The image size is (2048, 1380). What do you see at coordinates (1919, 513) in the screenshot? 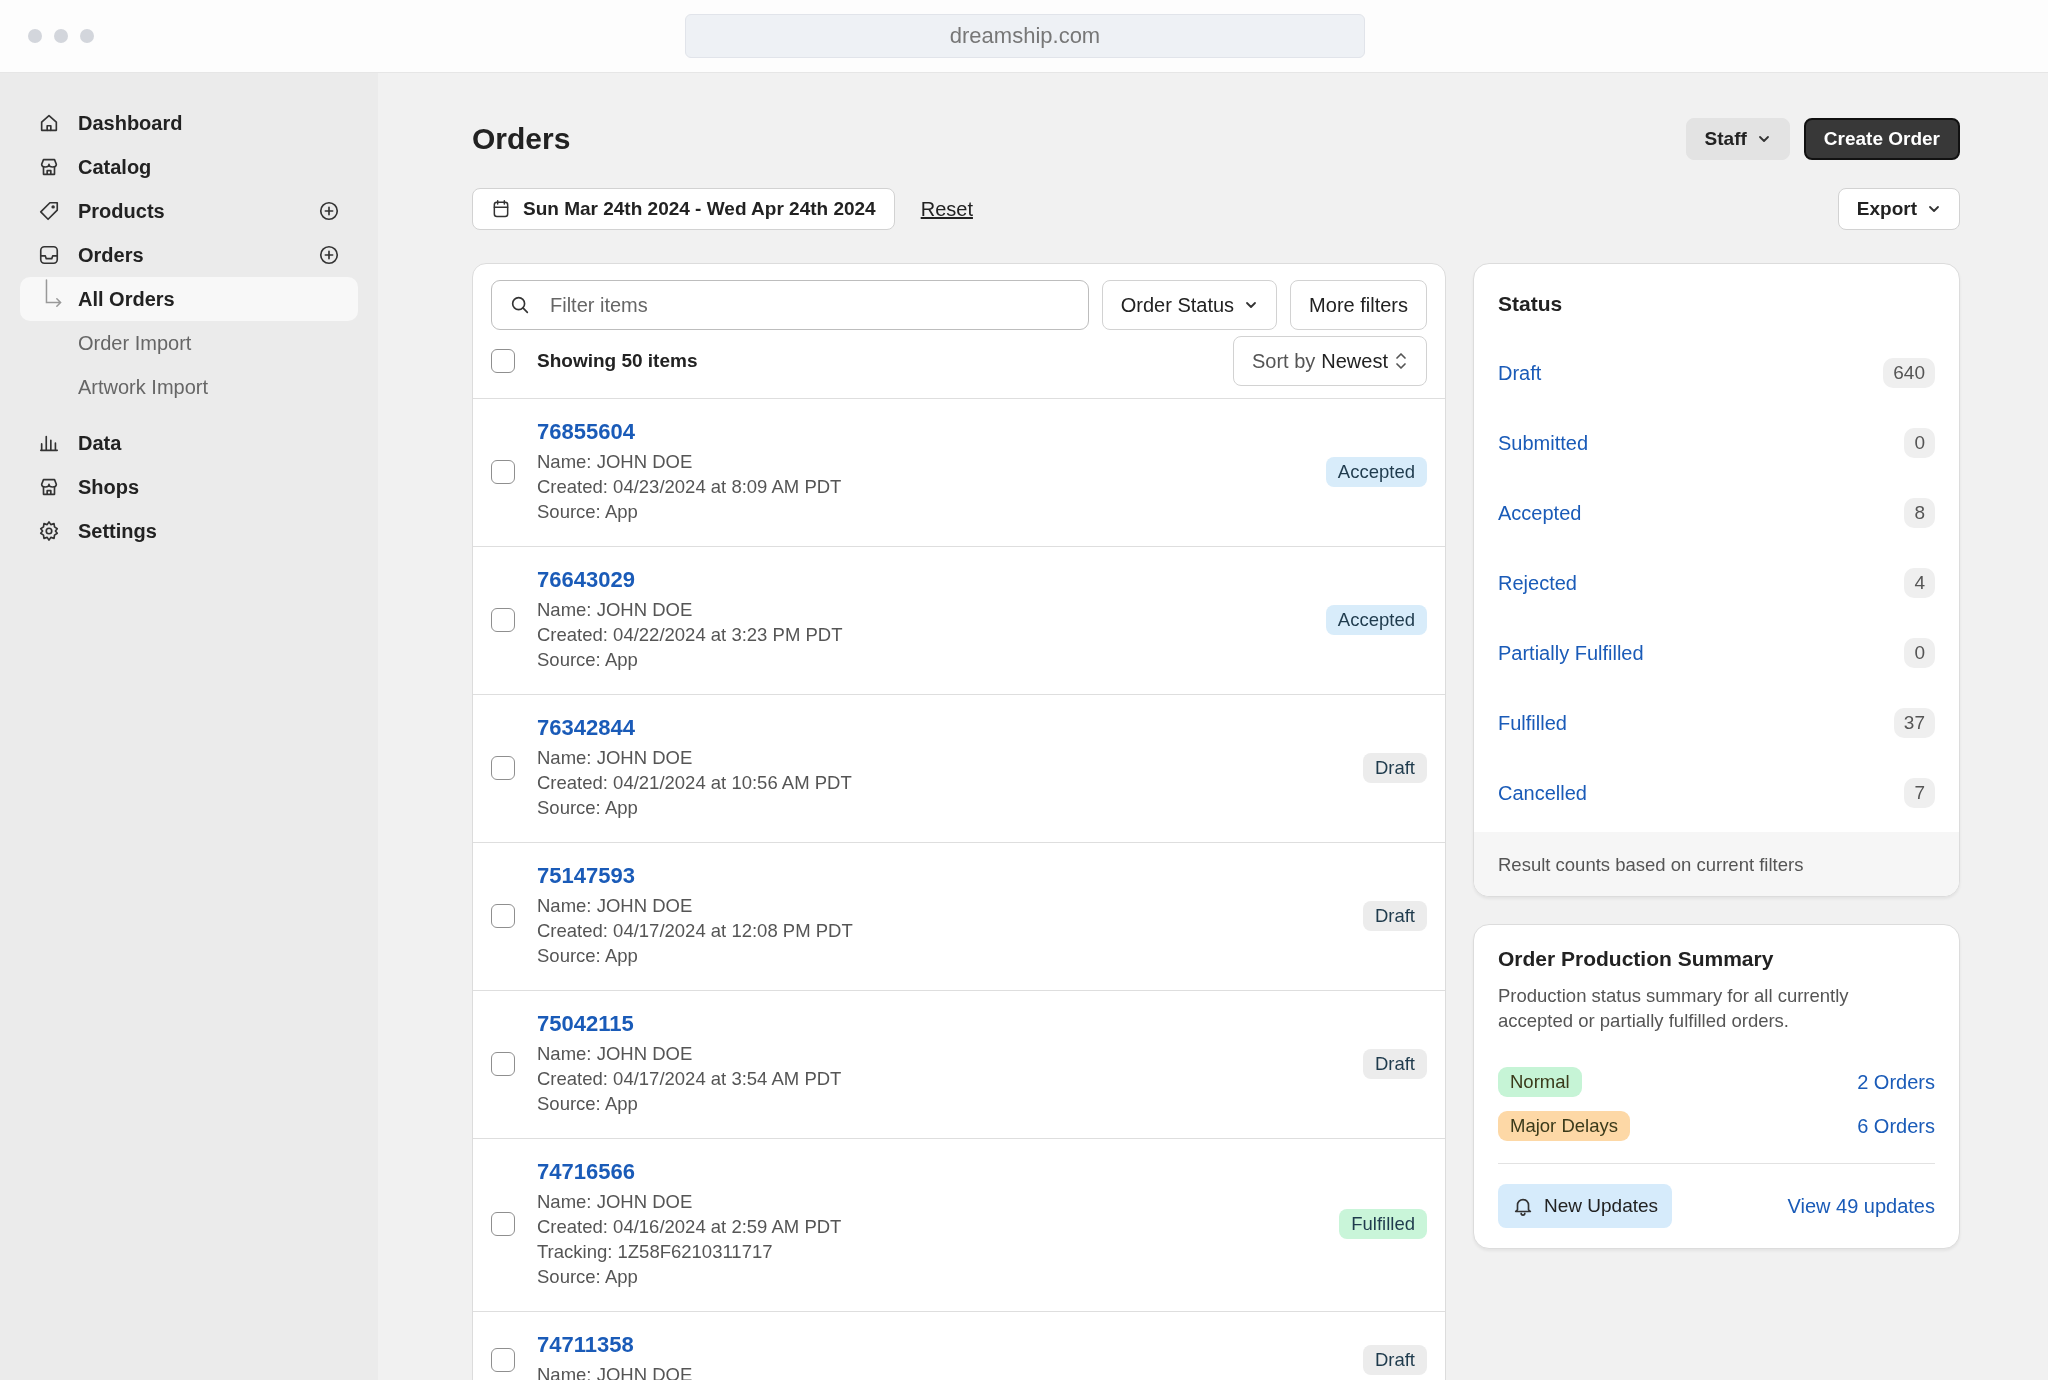
I see `count-badge: 8` at bounding box center [1919, 513].